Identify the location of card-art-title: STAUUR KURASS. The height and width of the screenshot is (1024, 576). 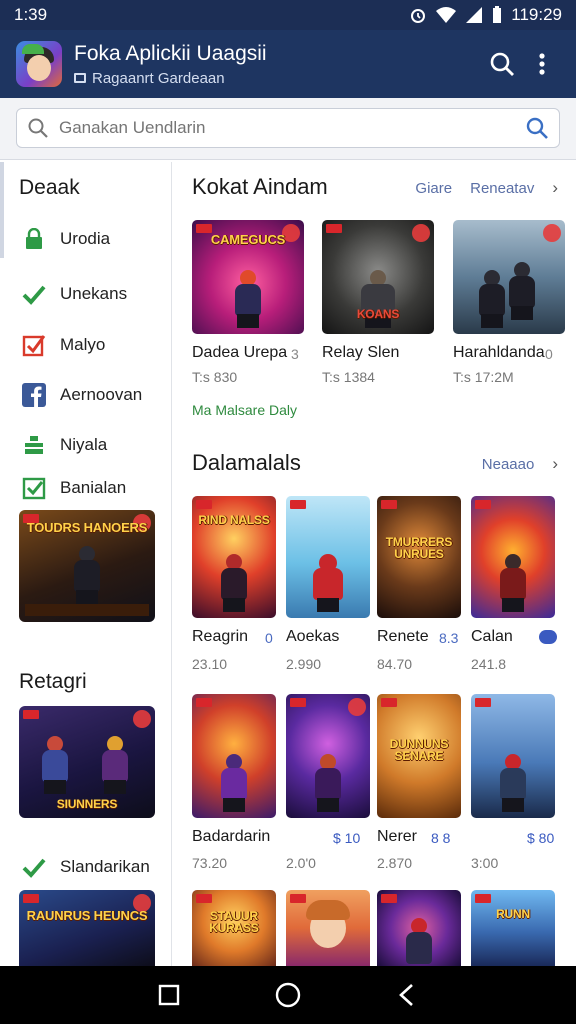
(234, 922).